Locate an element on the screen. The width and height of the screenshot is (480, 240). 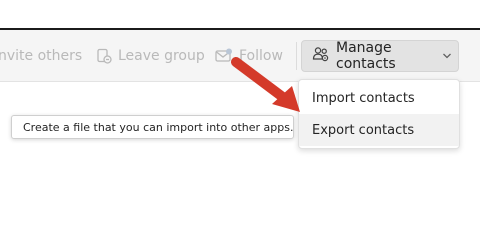
manage-contacts-dropdown-menu: Import contacts Export contacts is located at coordinates (379, 114).